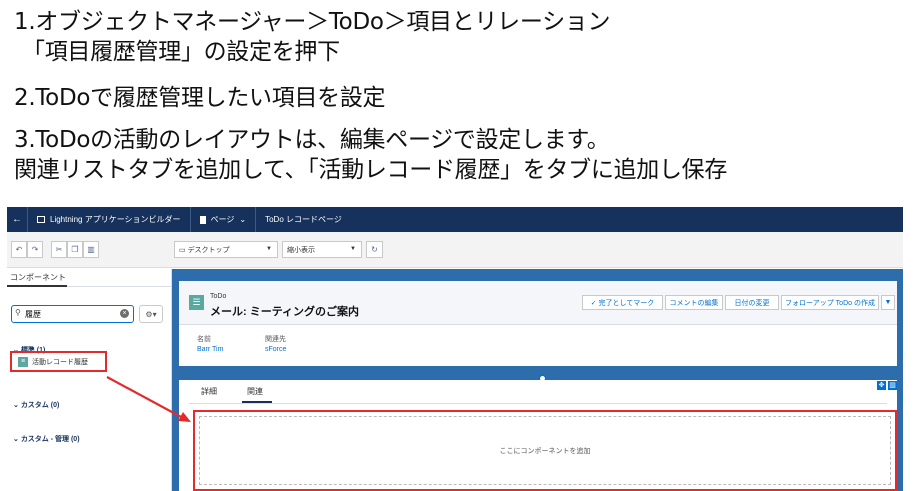 The height and width of the screenshot is (491, 914). What do you see at coordinates (200, 98) in the screenshot?
I see `instruction-line-3: 2.ToDoで履歴管理したい項目を設定` at bounding box center [200, 98].